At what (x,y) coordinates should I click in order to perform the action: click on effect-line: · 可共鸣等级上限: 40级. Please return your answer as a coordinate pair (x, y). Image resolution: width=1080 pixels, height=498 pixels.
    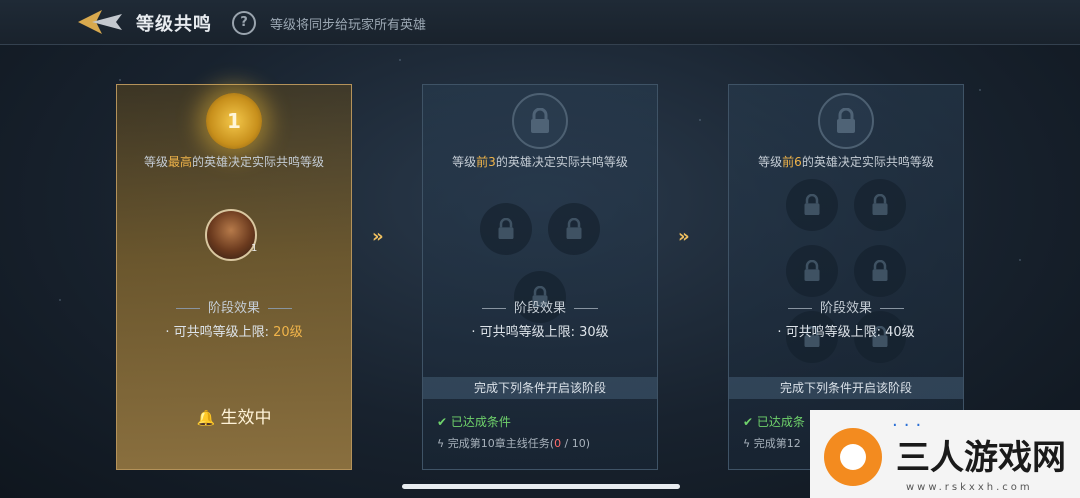
    Looking at the image, I should click on (846, 330).